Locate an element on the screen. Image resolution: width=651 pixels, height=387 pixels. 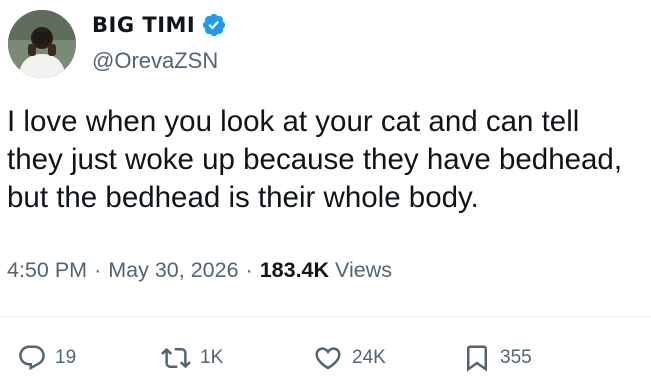
bookmark-count: 355 is located at coordinates (516, 357).